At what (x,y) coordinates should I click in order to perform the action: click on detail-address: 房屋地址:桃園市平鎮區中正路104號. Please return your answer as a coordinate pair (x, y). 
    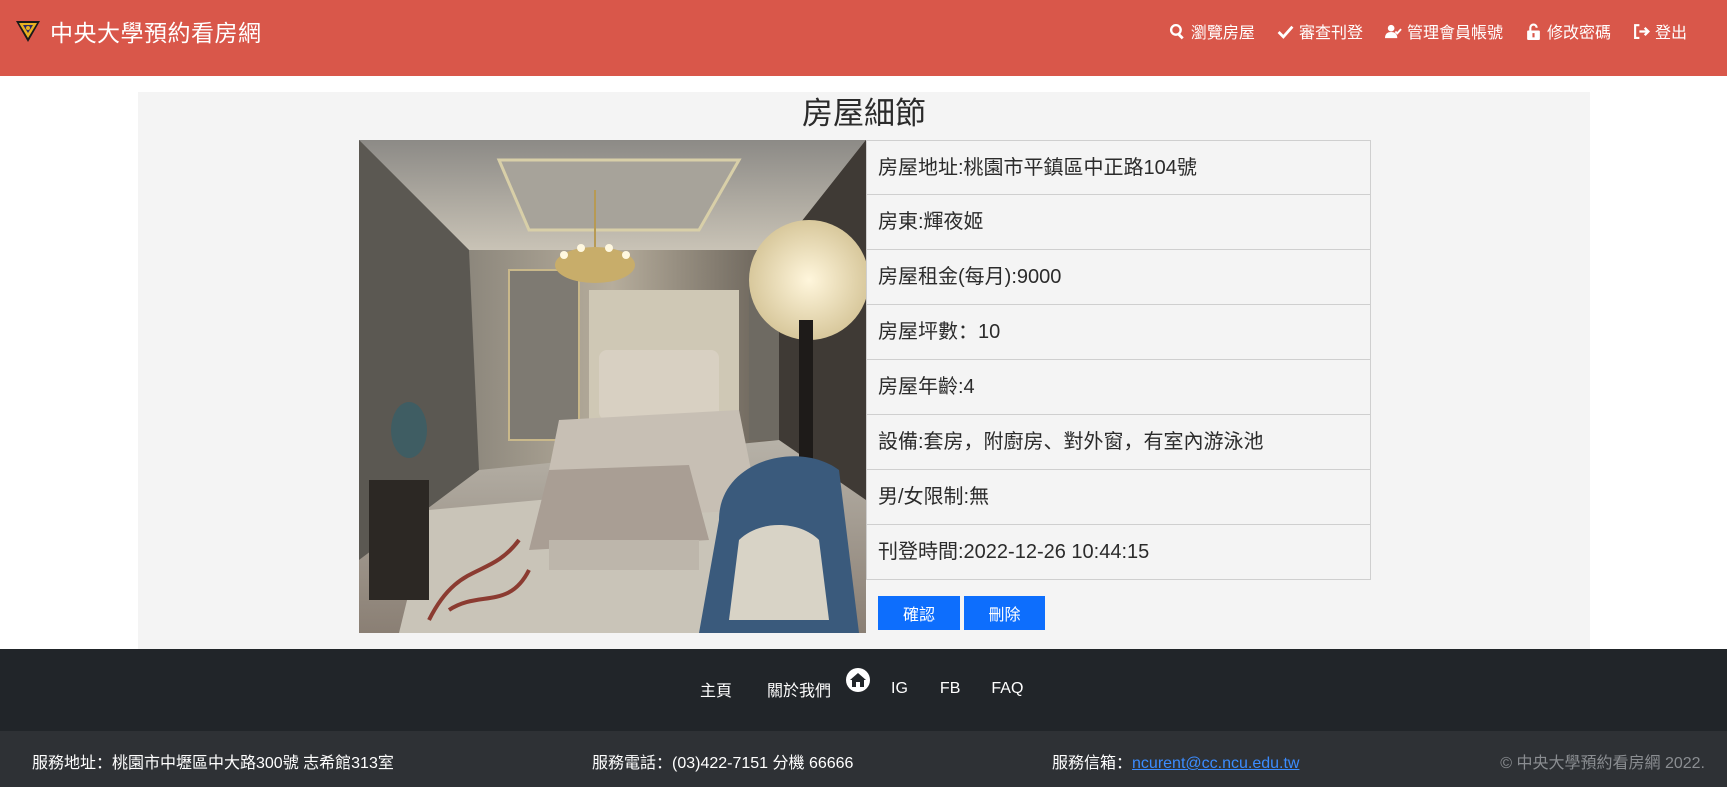
    Looking at the image, I should click on (1118, 167).